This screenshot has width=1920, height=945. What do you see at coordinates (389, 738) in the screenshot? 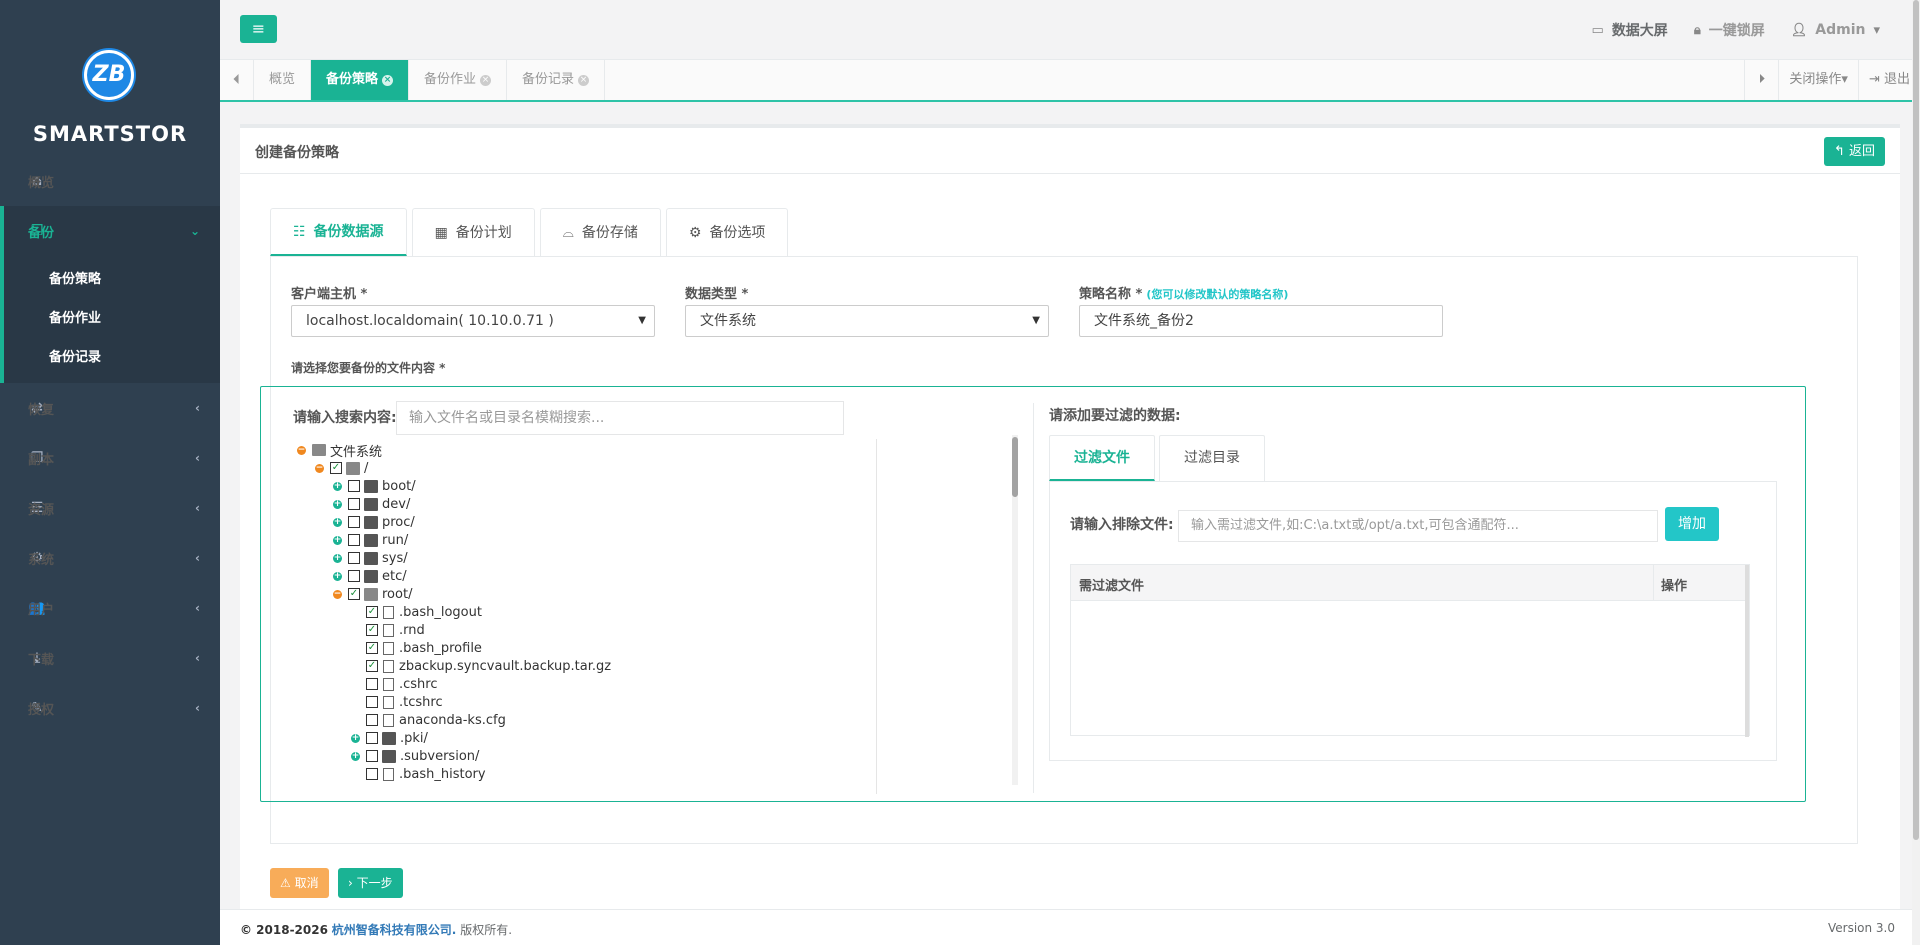
I see `tree-node: + .pki/` at bounding box center [389, 738].